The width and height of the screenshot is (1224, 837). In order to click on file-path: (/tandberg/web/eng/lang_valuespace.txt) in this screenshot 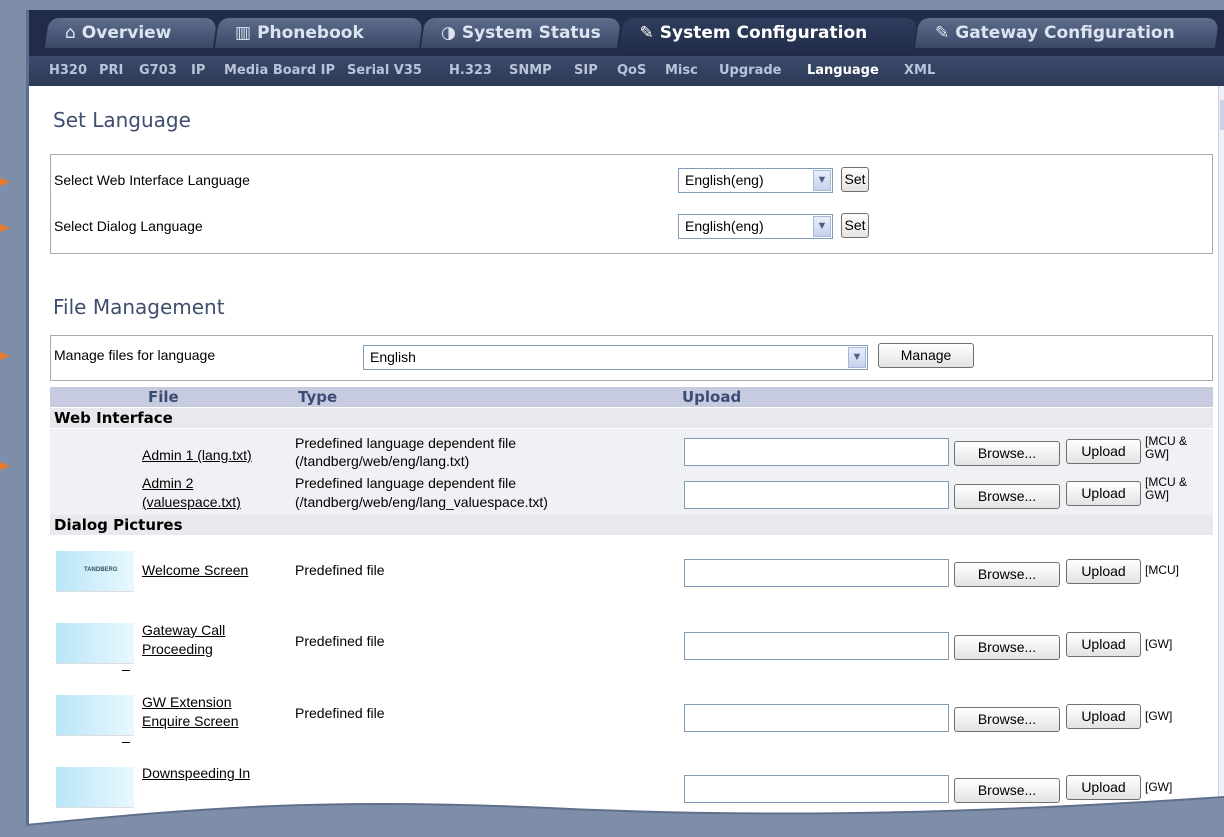, I will do `click(421, 502)`.